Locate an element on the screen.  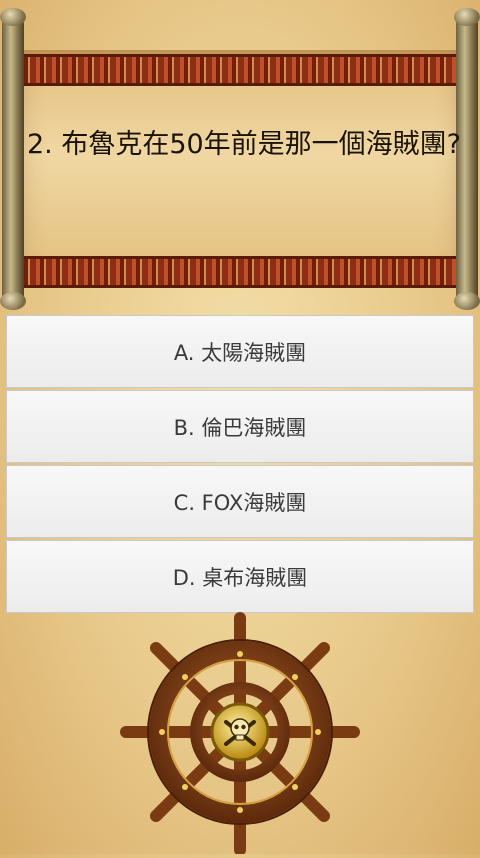
answer-button-a: A. 太陽海賊團 is located at coordinates (240, 351).